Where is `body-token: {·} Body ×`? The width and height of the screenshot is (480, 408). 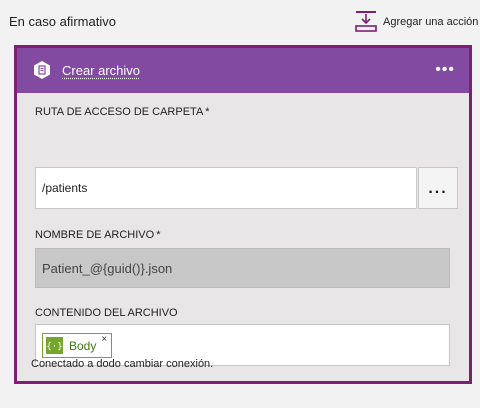
body-token: {·} Body × is located at coordinates (77, 345).